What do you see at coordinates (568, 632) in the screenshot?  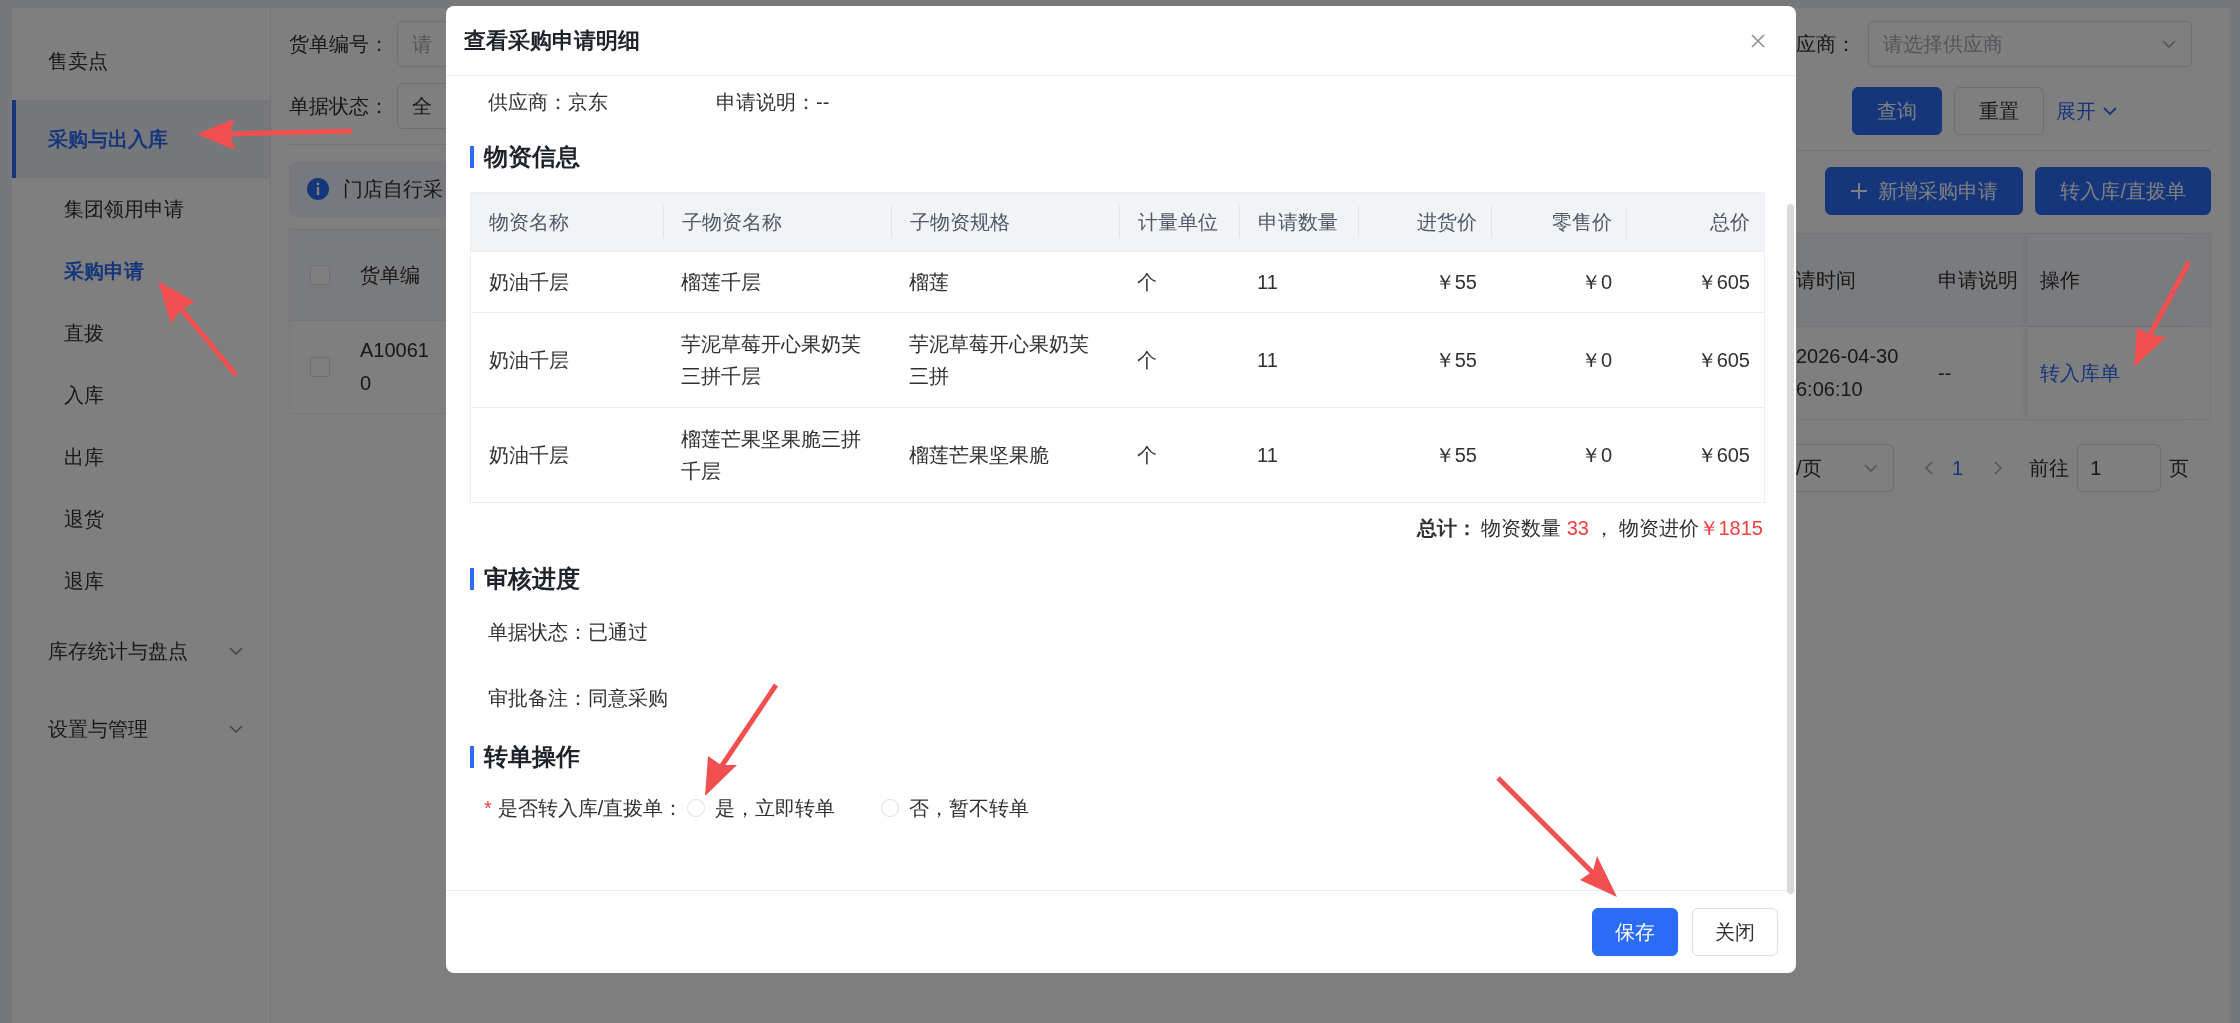 I see `review-text: 单据状态：已通过` at bounding box center [568, 632].